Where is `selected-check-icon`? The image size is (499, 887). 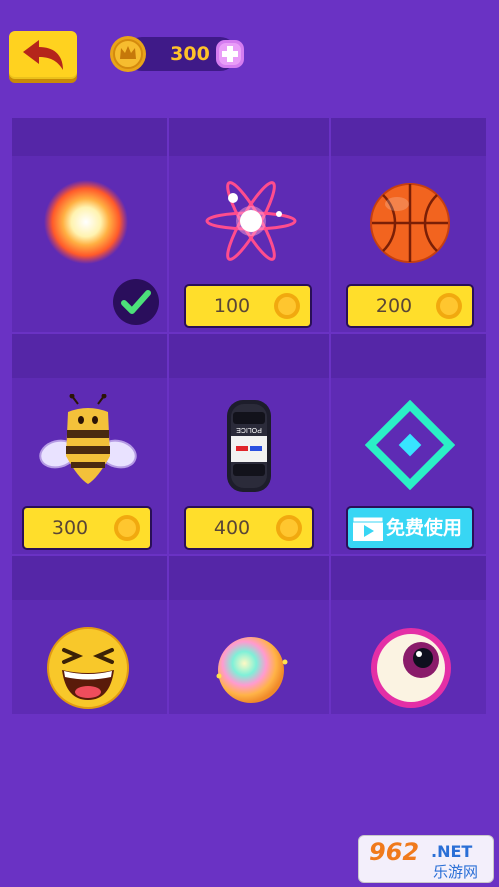 selected-check-icon is located at coordinates (136, 302).